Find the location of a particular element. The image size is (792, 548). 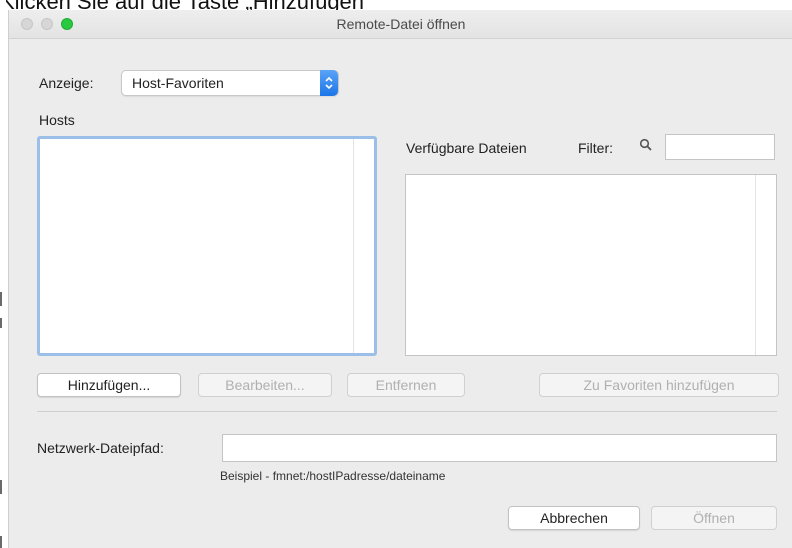

open-button: Öffnen is located at coordinates (714, 518).